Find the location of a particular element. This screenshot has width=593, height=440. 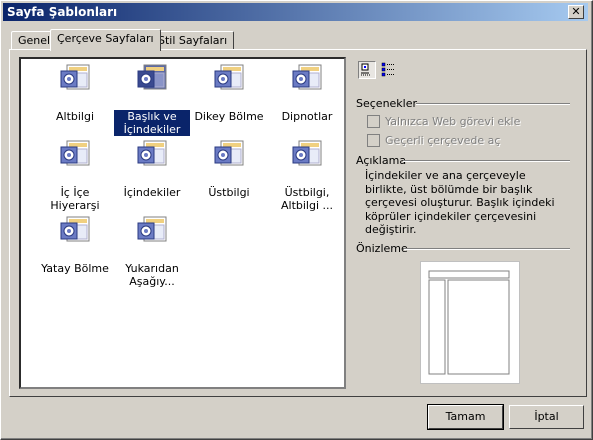

cancel-button: İptal is located at coordinates (546, 417).